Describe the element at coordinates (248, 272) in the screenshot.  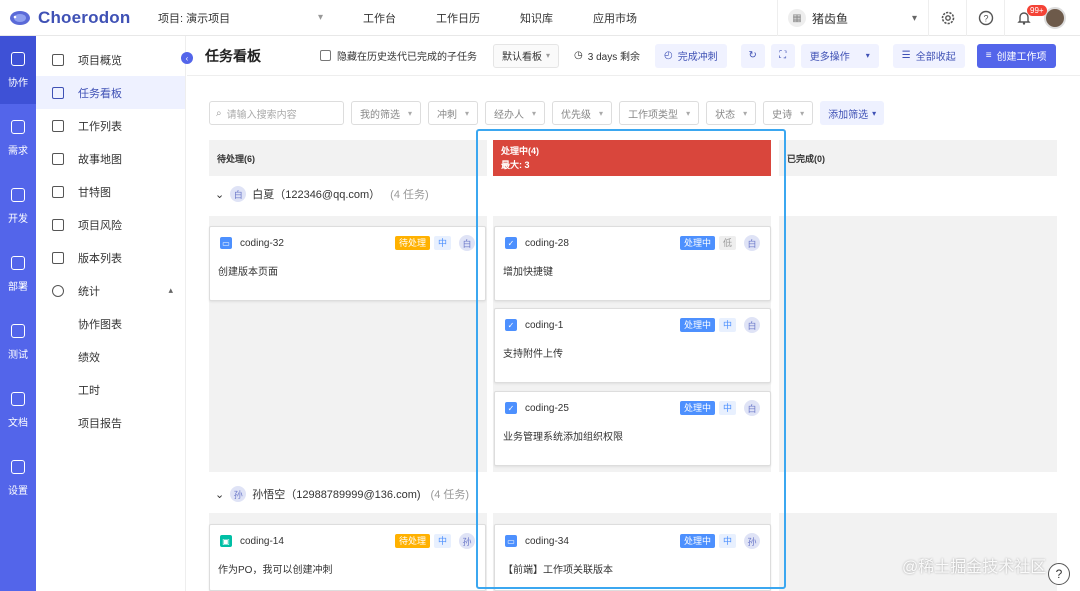
I see `issue-summary: 创建版本页面` at that location.